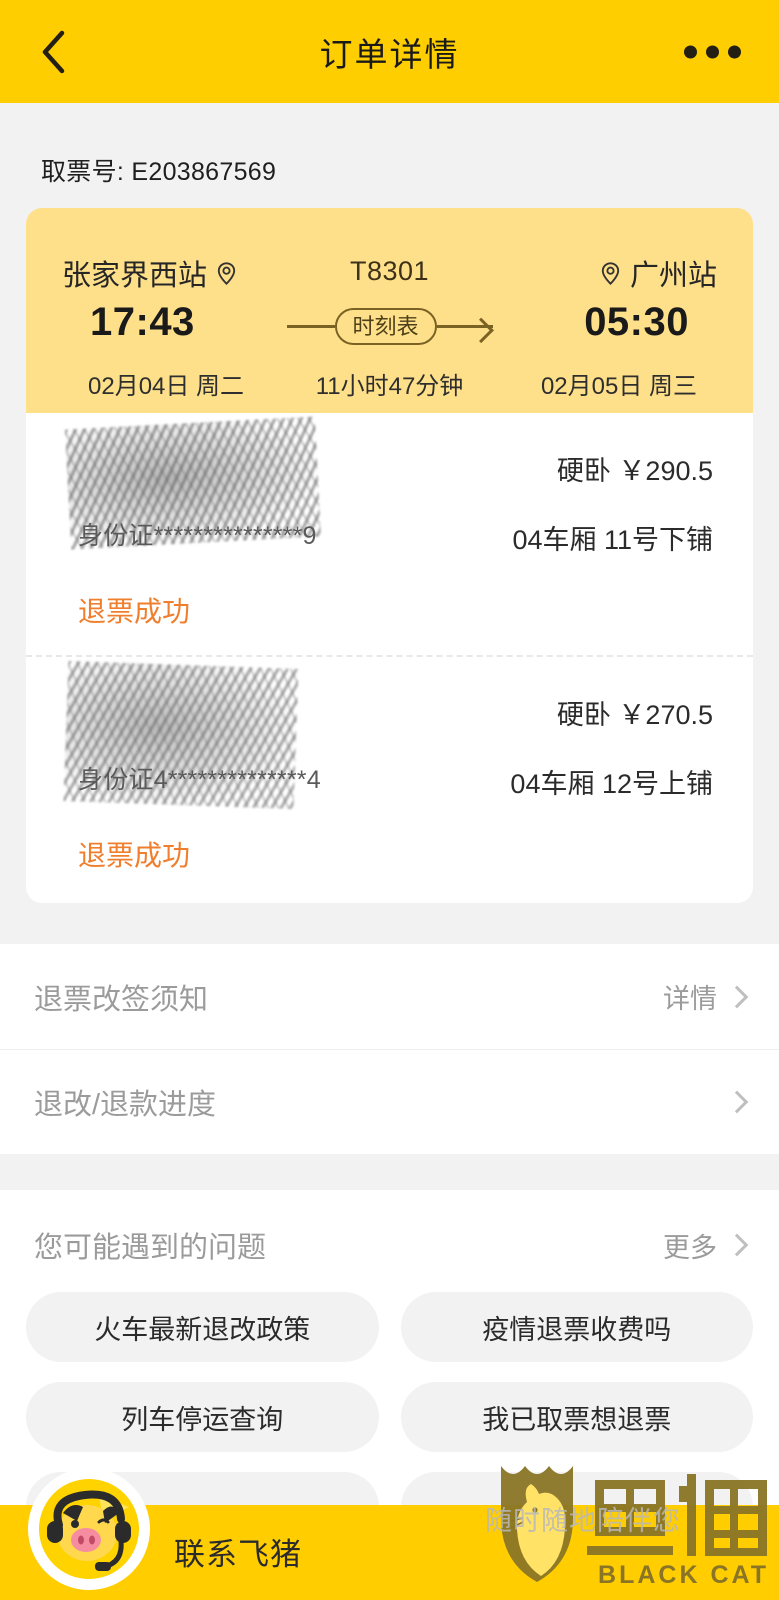 The height and width of the screenshot is (1600, 779). I want to click on app-header: 订单详情, so click(389, 51).